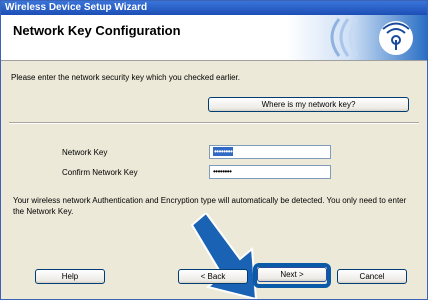 The image size is (428, 300). Describe the element at coordinates (222, 171) in the screenshot. I see `confirm-network-key-value: ••••••••` at that location.